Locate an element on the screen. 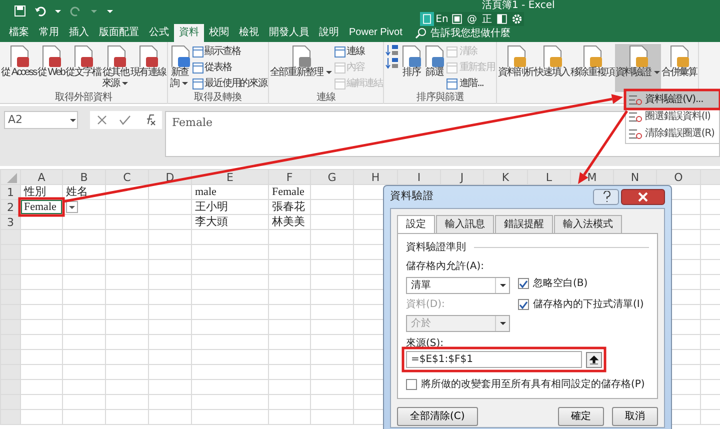  checkbox-label: 忽略空白(B) is located at coordinates (560, 283).